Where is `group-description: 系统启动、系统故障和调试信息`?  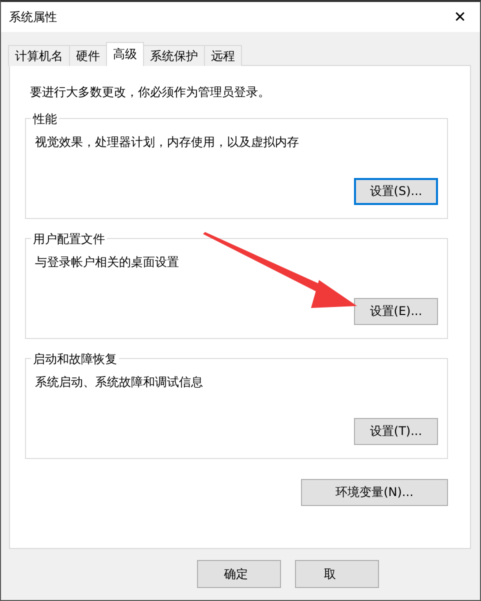
group-description: 系统启动、系统故障和调试信息 is located at coordinates (119, 382).